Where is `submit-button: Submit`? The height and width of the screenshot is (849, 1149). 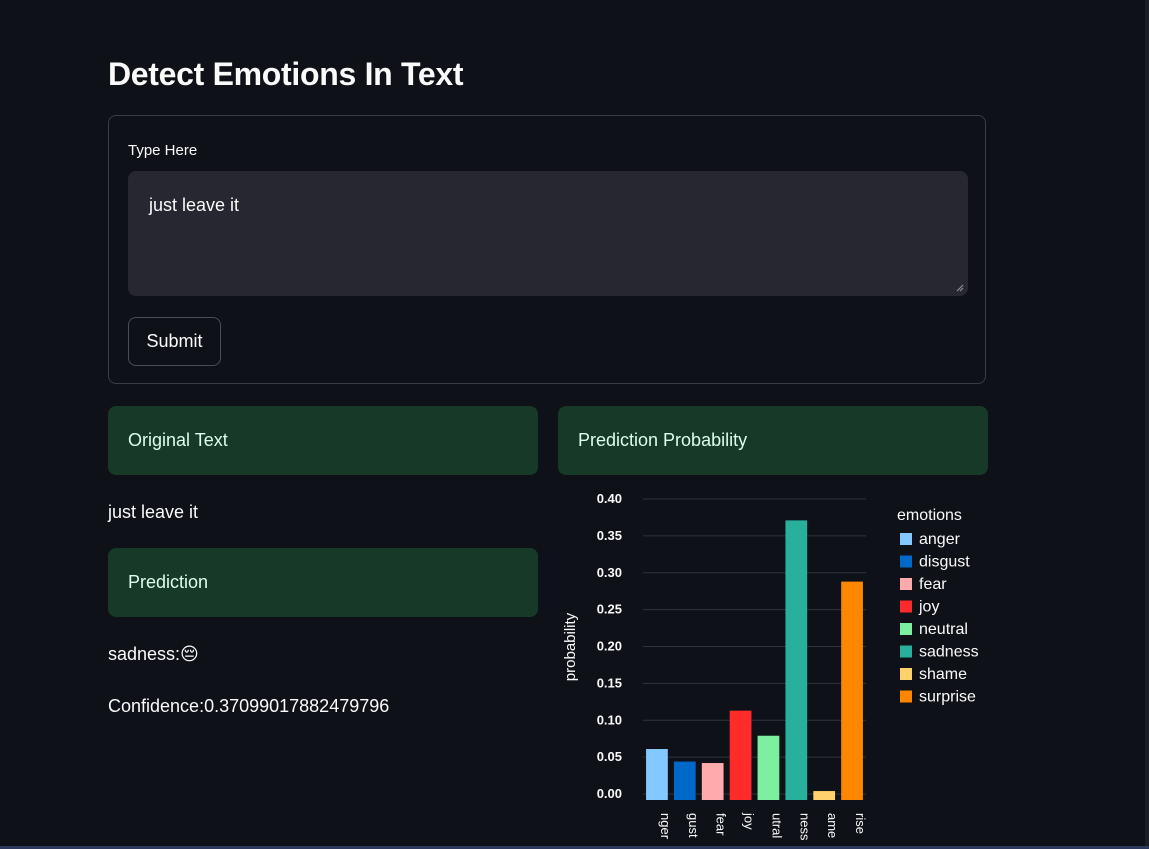
submit-button: Submit is located at coordinates (174, 341).